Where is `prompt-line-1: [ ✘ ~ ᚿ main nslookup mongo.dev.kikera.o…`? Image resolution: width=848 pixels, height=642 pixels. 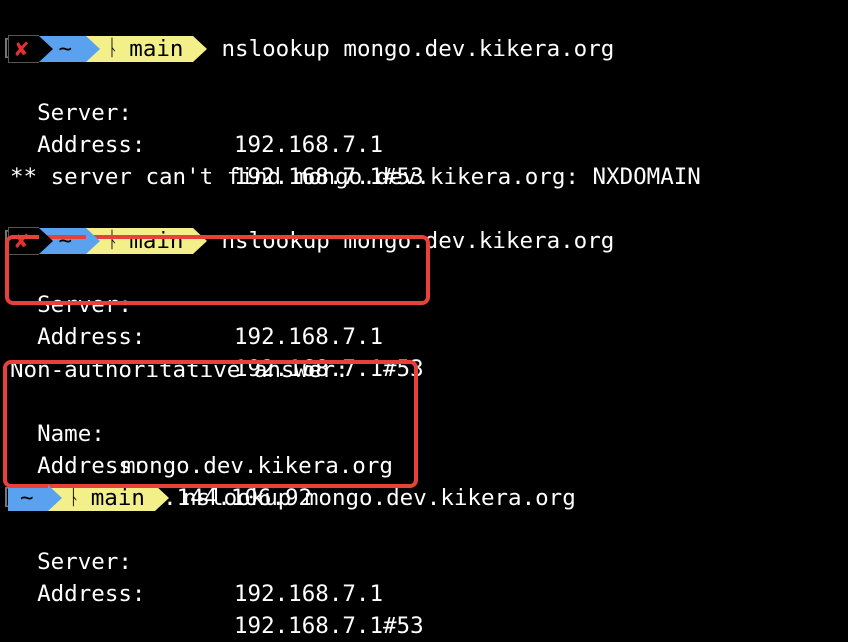
prompt-line-1: [ ✘ ~ ᚿ main nslookup mongo.dev.kikera.o… is located at coordinates (307, 49).